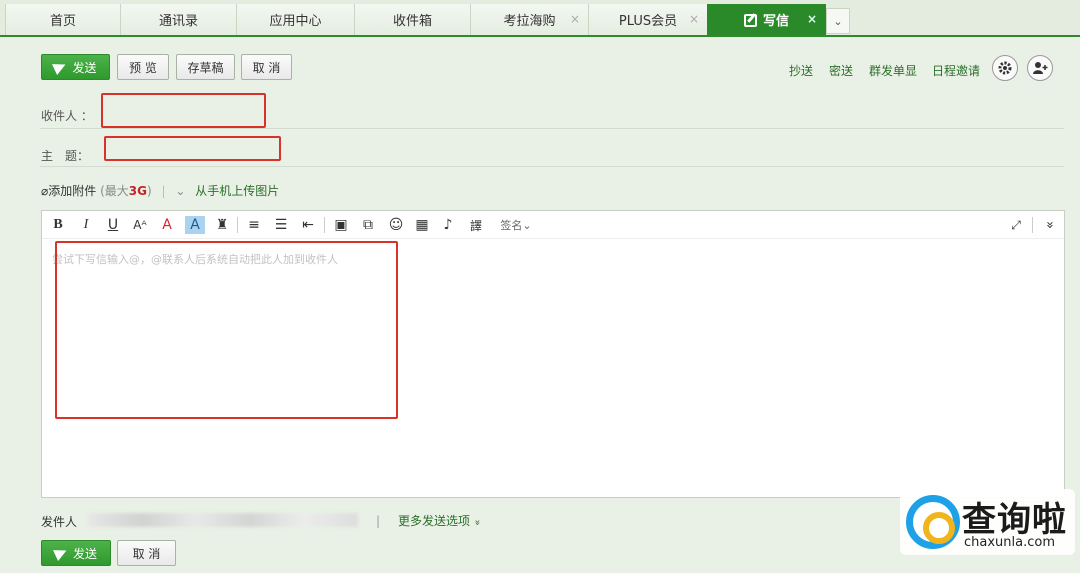  Describe the element at coordinates (553, 225) in the screenshot. I see `editor-toolbar: B I U Aᴬ A A ♜ ≡ ☰ ⇤ ▣ ⧉ ☺ ▦ ♪ 譯 签名 ⌄ ⤢ »` at that location.